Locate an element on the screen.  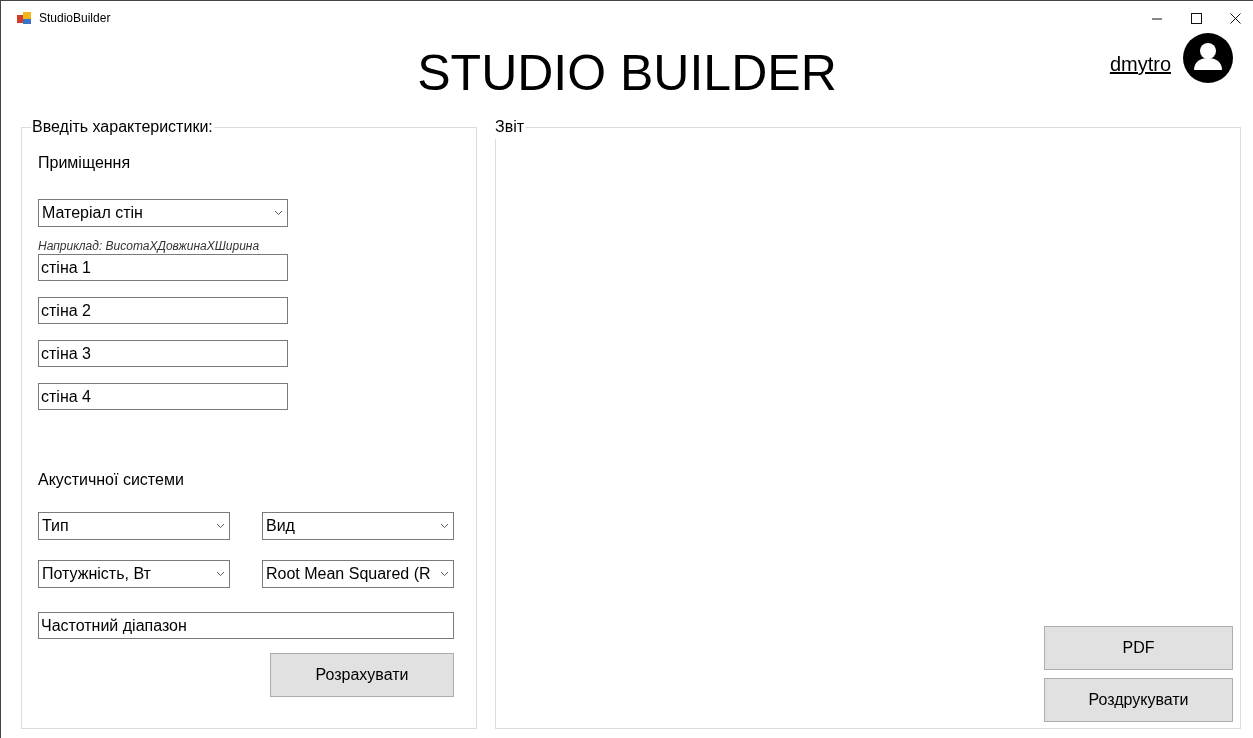
user-avatar-icon is located at coordinates (1208, 58).